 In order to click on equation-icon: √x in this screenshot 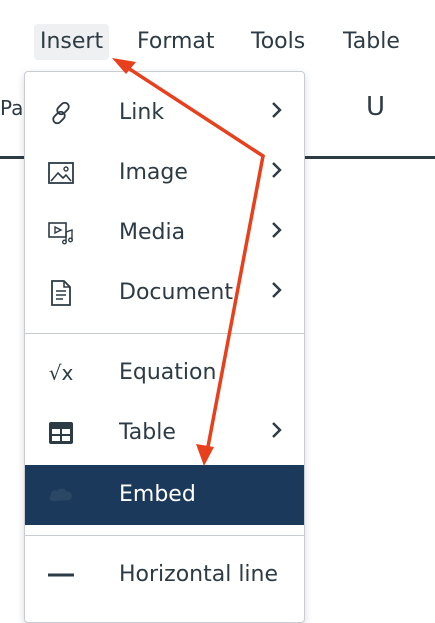, I will do `click(61, 373)`.